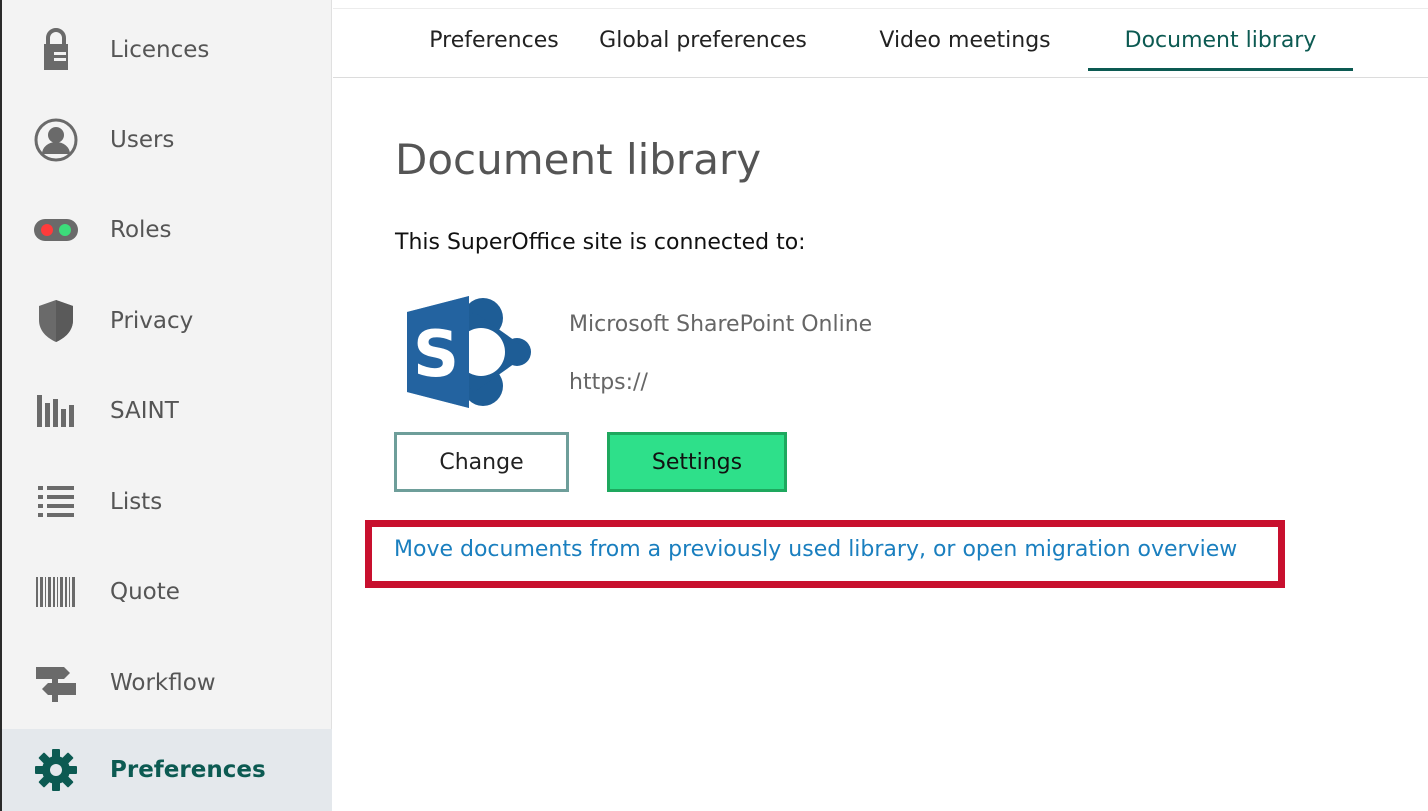 The width and height of the screenshot is (1428, 811). I want to click on sidebar-item-quote: Quote, so click(167, 592).